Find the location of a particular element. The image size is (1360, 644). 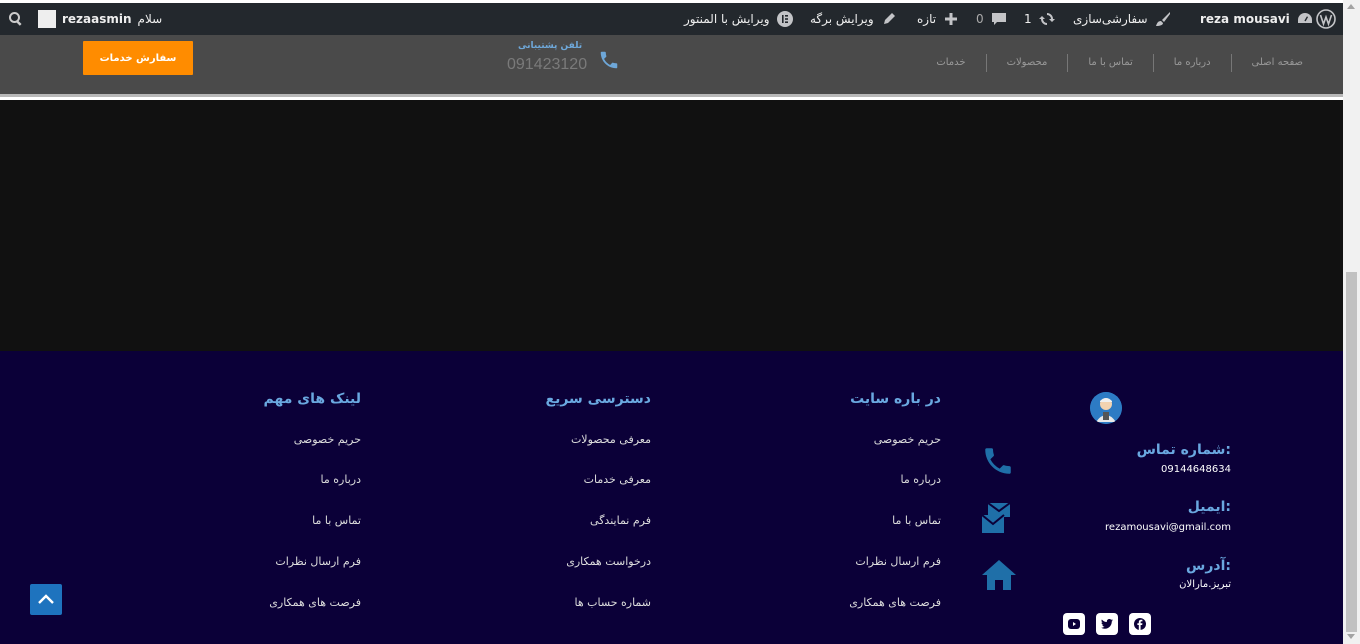

support-phone-number: 091423120 is located at coordinates (547, 64).